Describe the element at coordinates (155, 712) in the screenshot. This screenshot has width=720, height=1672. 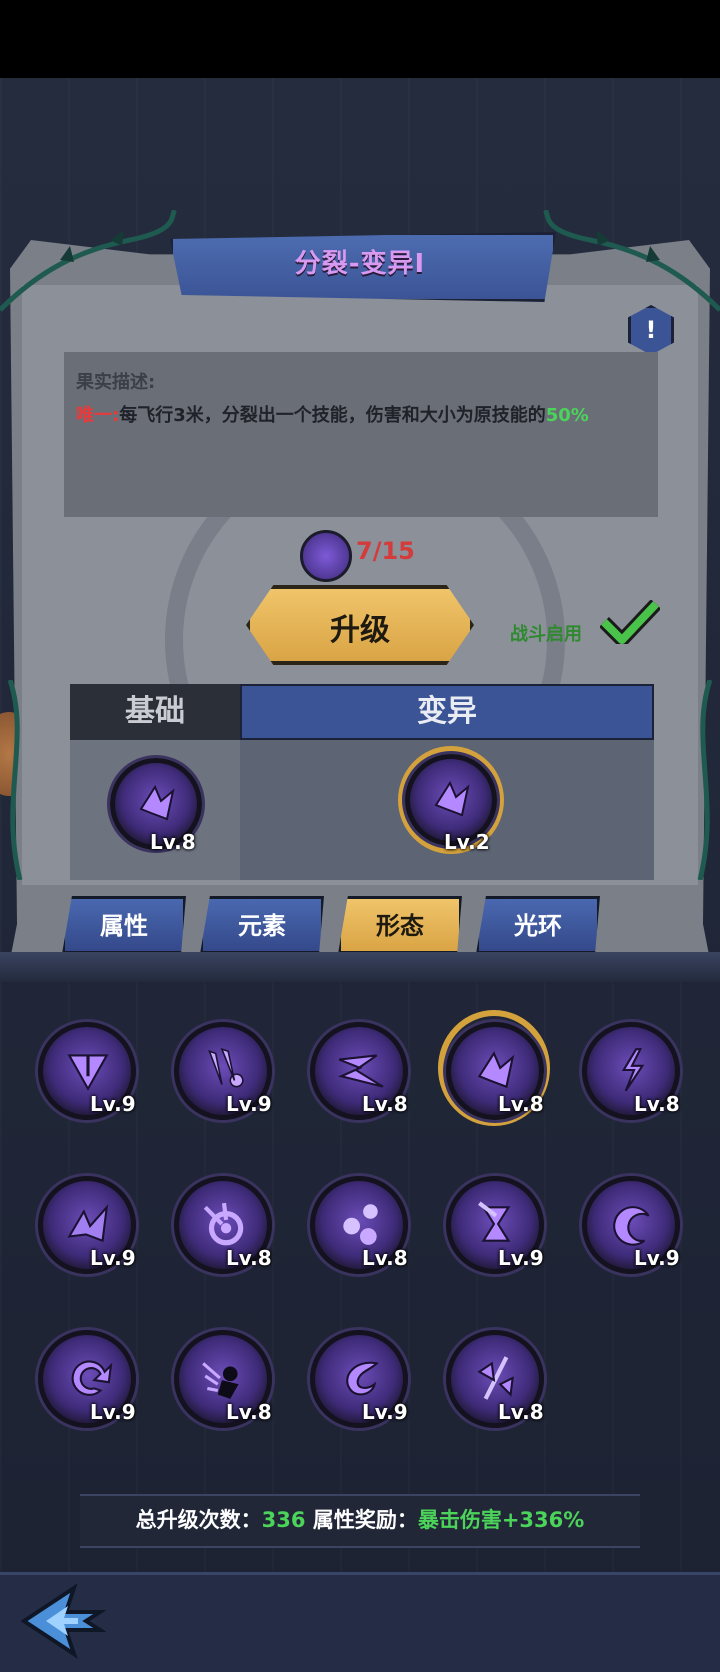
I see `base-header: 基础` at that location.